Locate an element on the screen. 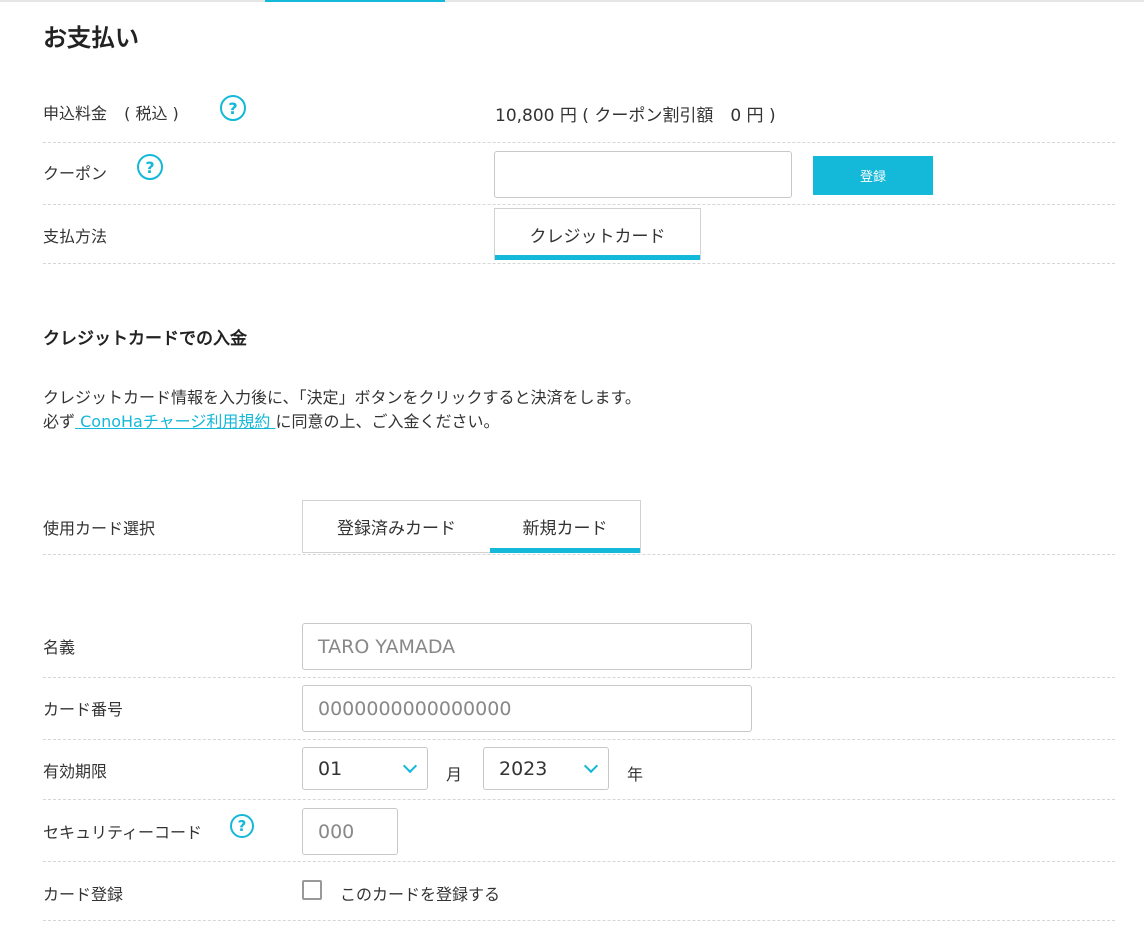  expiry-label: 有効期限 is located at coordinates (75, 771).